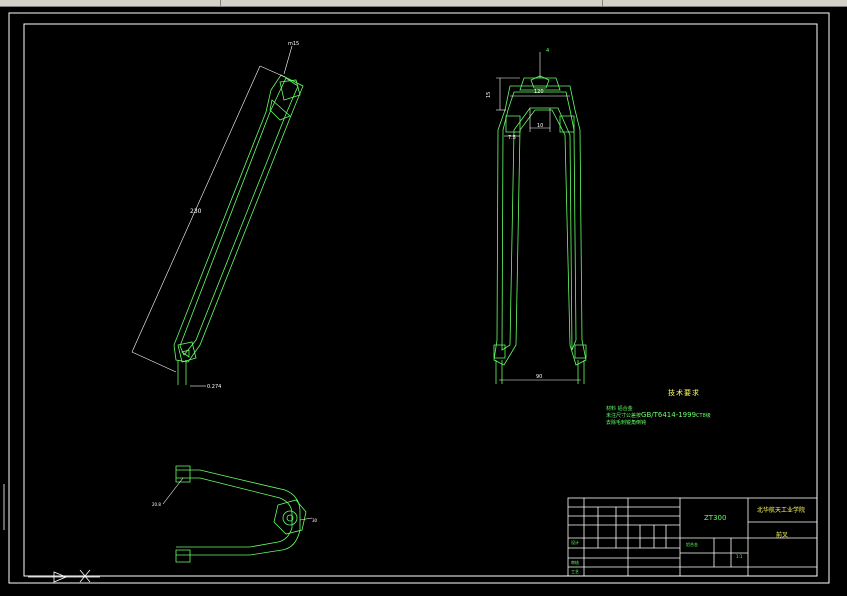 This screenshot has width=847, height=596. I want to click on dim-plan-right-label: 30, so click(315, 520).